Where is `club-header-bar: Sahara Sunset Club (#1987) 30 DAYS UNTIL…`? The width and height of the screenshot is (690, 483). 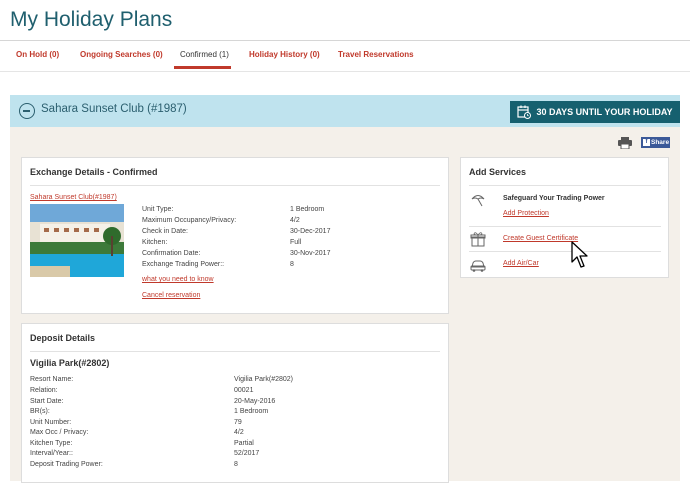 club-header-bar: Sahara Sunset Club (#1987) 30 DAYS UNTIL… is located at coordinates (345, 111).